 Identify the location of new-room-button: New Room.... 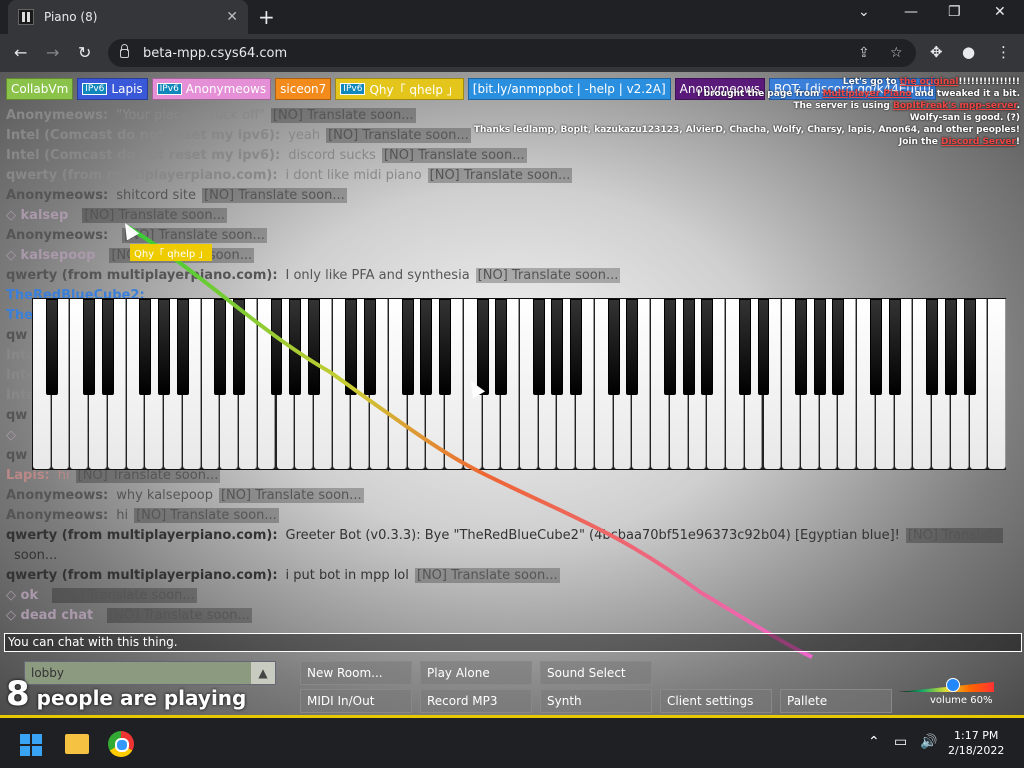
(356, 673).